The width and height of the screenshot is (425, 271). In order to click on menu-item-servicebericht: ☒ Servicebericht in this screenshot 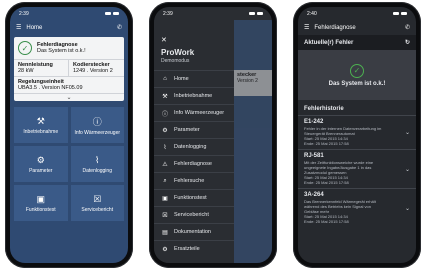, I will do `click(194, 214)`.